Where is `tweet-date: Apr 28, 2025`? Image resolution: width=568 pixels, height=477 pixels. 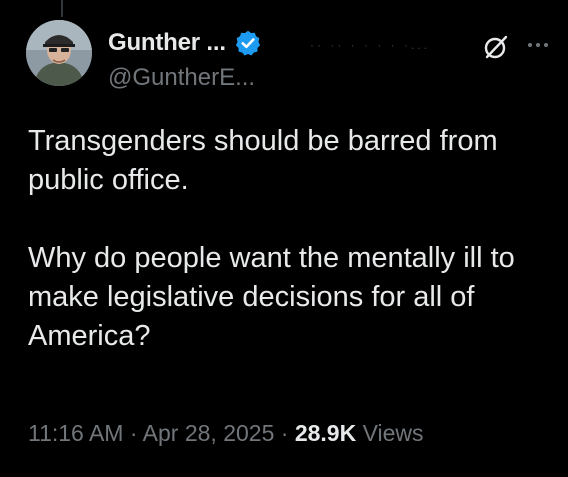 tweet-date: Apr 28, 2025 is located at coordinates (209, 433).